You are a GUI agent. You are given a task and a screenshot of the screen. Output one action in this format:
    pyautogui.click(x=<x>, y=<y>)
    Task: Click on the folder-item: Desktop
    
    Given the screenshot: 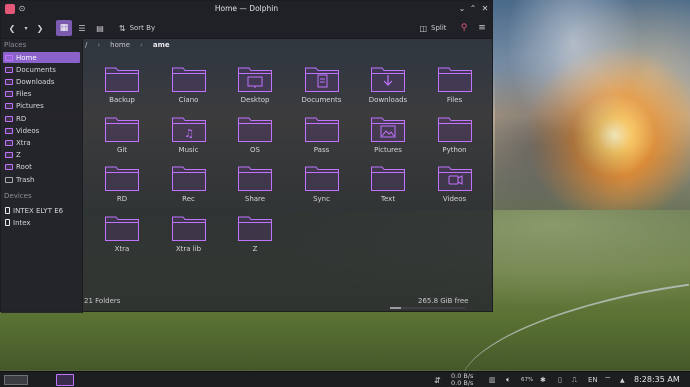 What is the action you would take?
    pyautogui.click(x=255, y=89)
    